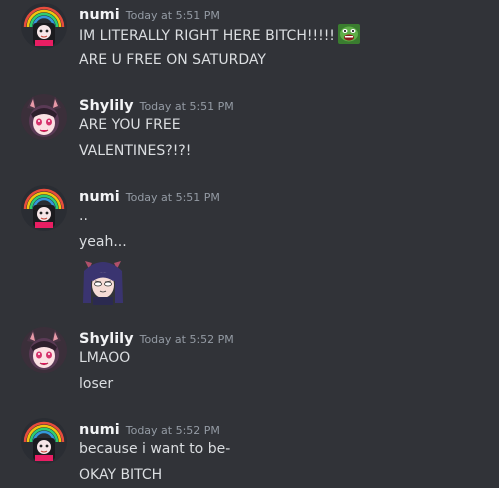 The height and width of the screenshot is (488, 499). Describe the element at coordinates (155, 449) in the screenshot. I see `message-text: because i want to be-` at that location.